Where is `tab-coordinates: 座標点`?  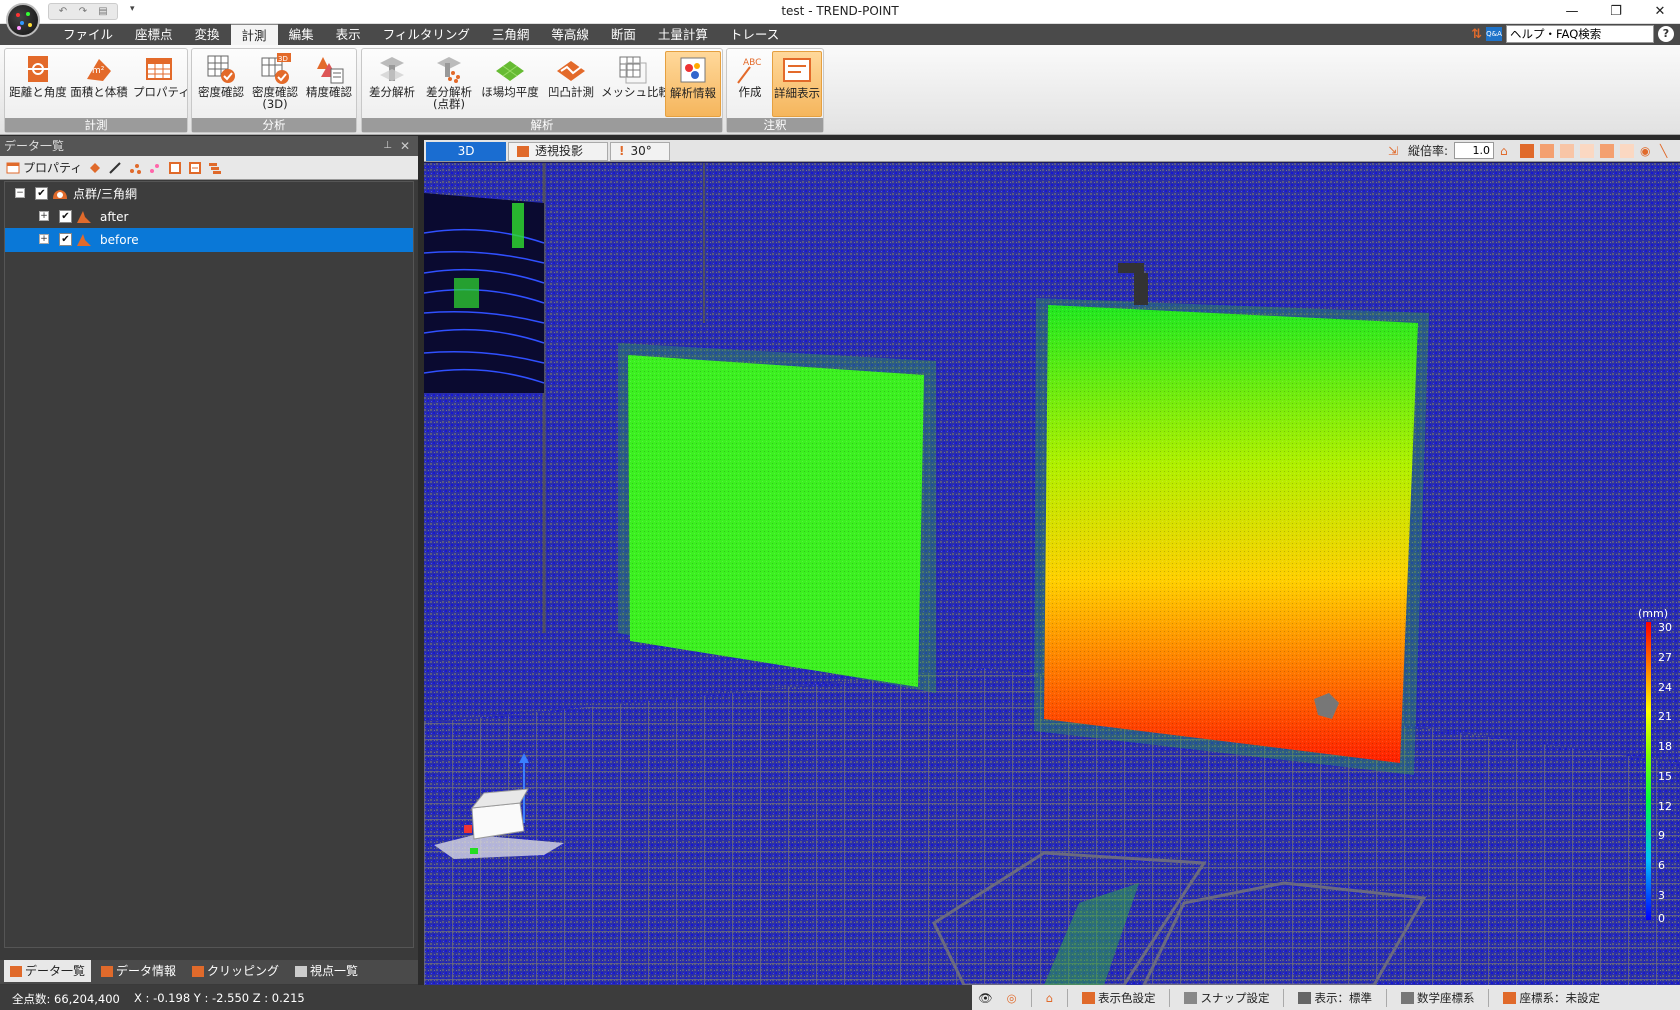 tab-coordinates: 座標点 is located at coordinates (154, 34).